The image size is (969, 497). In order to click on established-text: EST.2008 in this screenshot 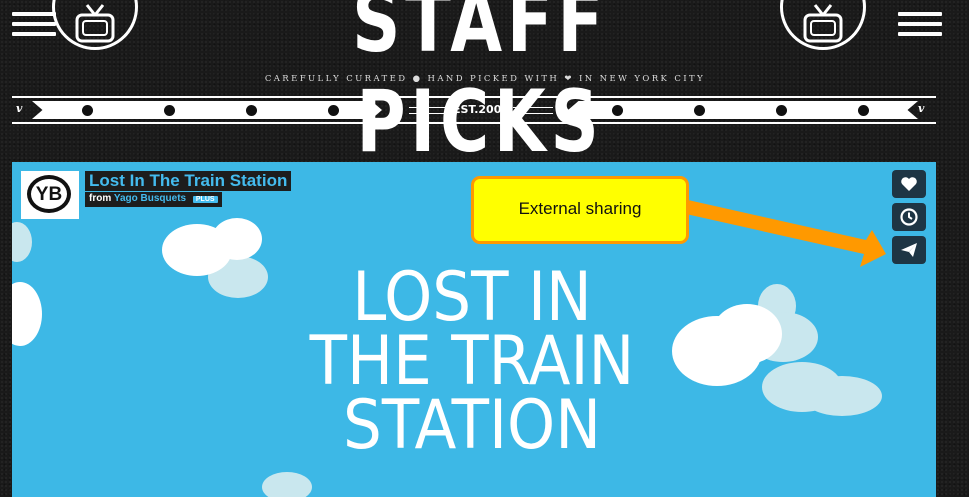, I will do `click(481, 109)`.